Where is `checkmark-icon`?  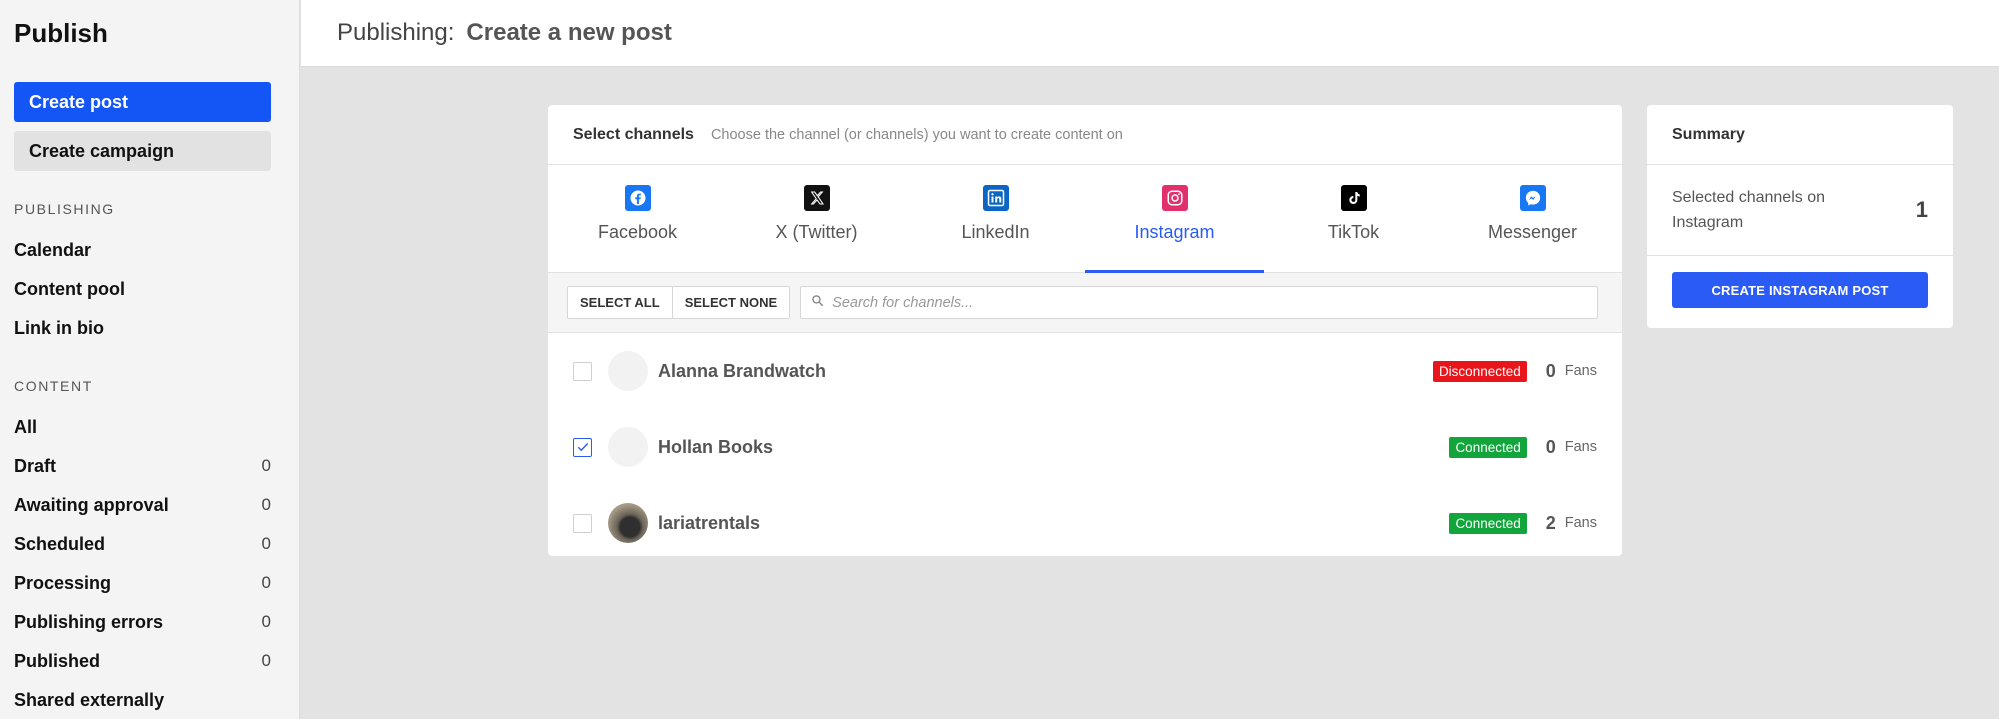 checkmark-icon is located at coordinates (582, 447).